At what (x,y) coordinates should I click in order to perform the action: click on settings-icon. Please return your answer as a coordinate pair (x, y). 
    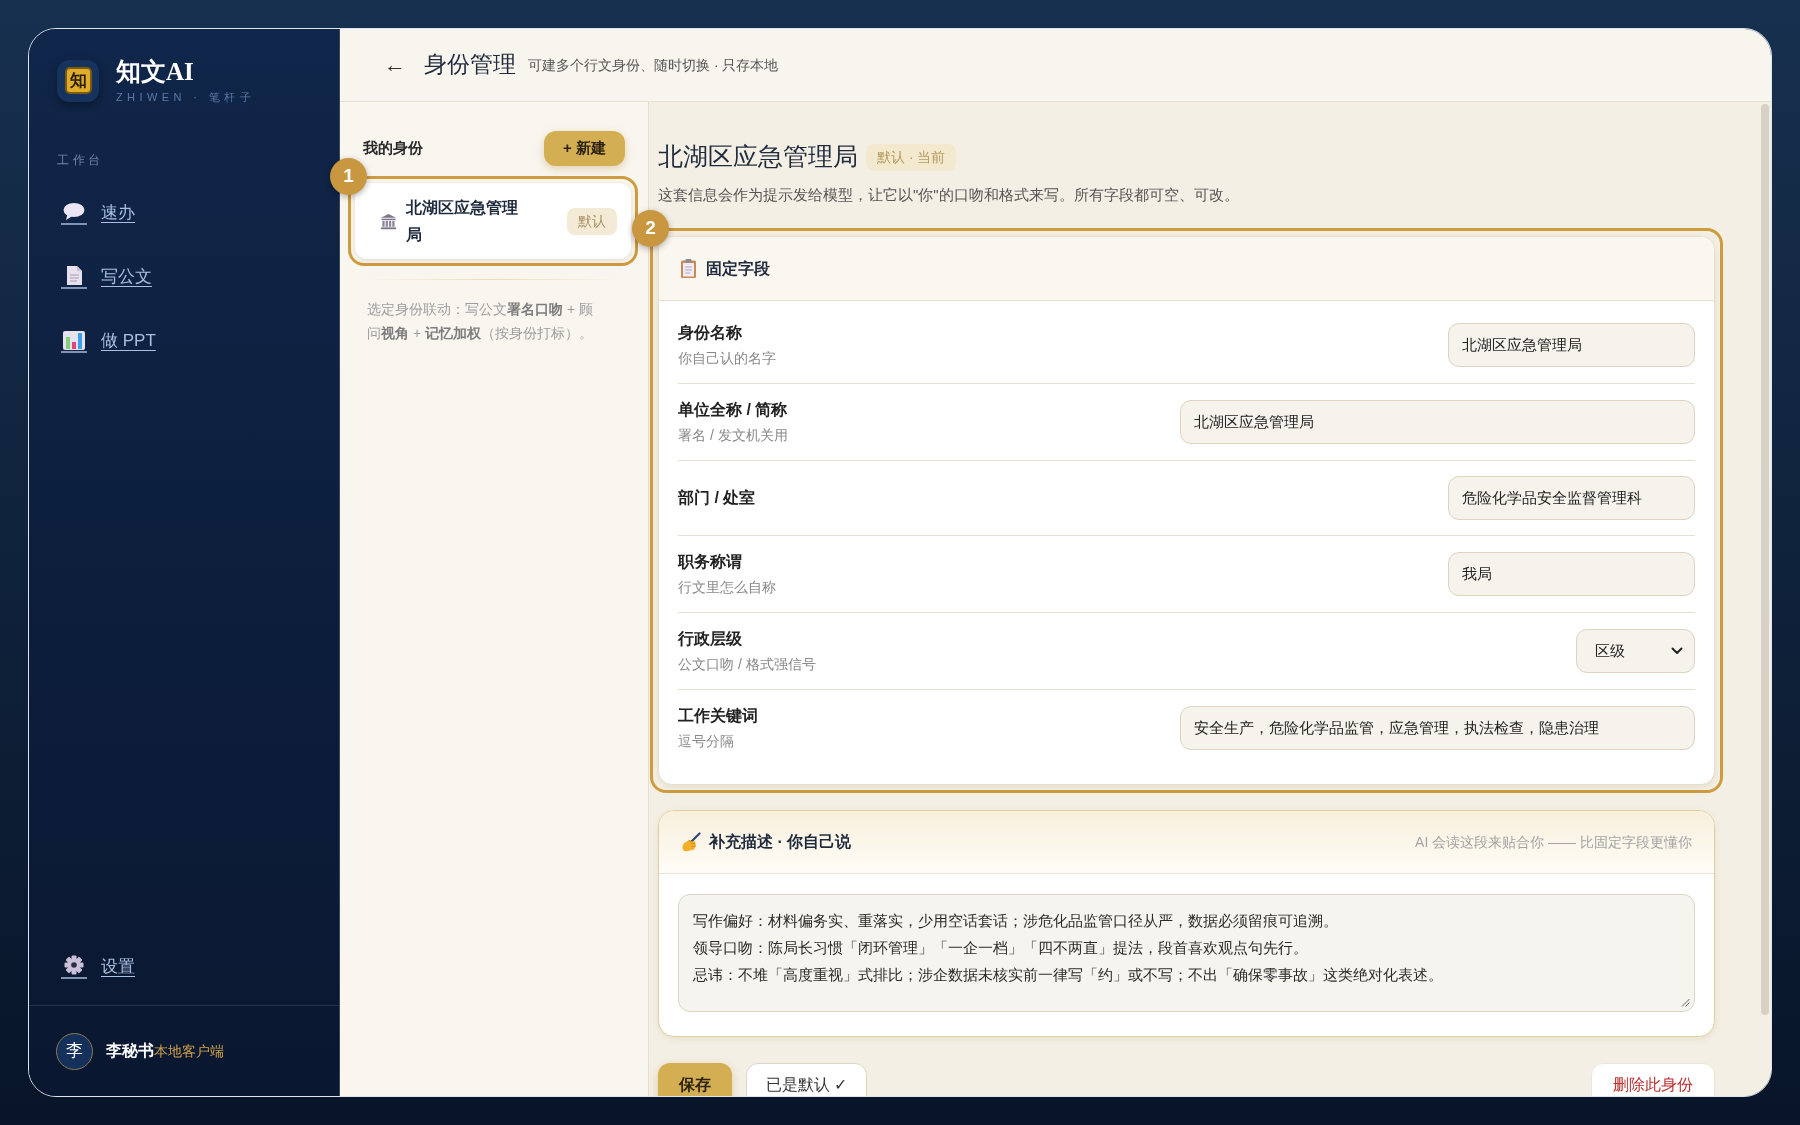
    Looking at the image, I should click on (74, 967).